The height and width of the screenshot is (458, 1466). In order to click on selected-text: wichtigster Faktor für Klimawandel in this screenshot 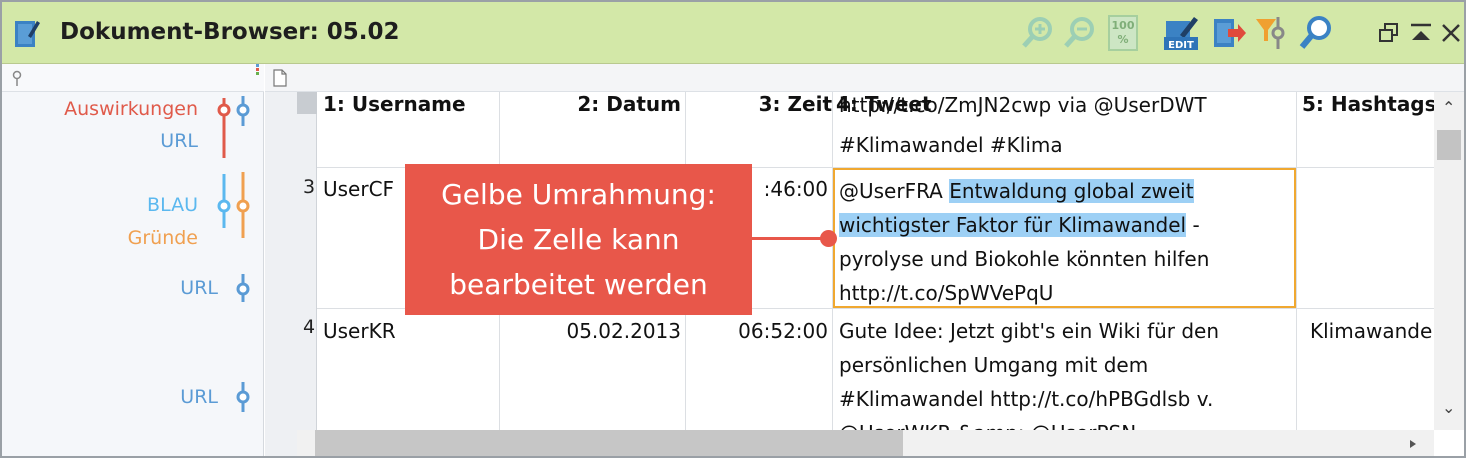, I will do `click(1013, 225)`.